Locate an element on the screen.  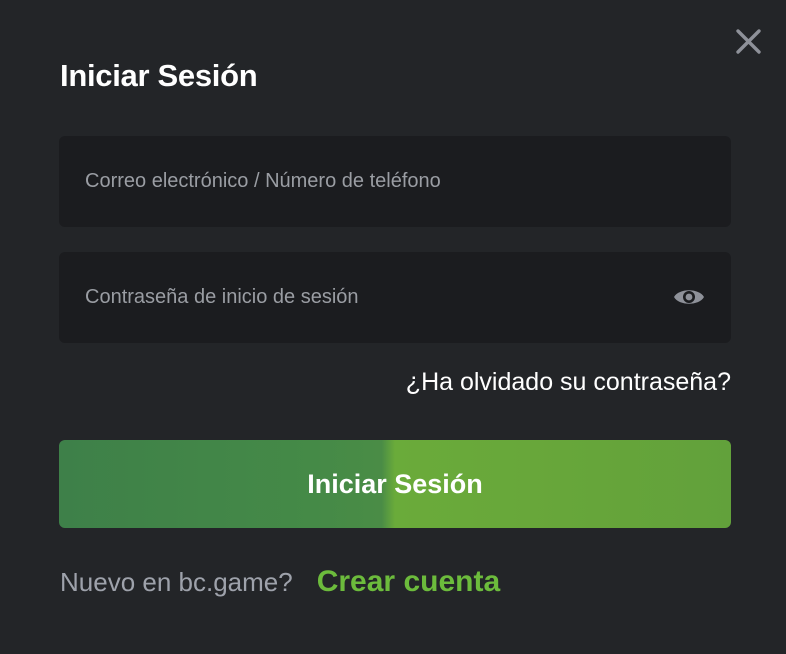
password-visibility-toggle is located at coordinates (689, 297).